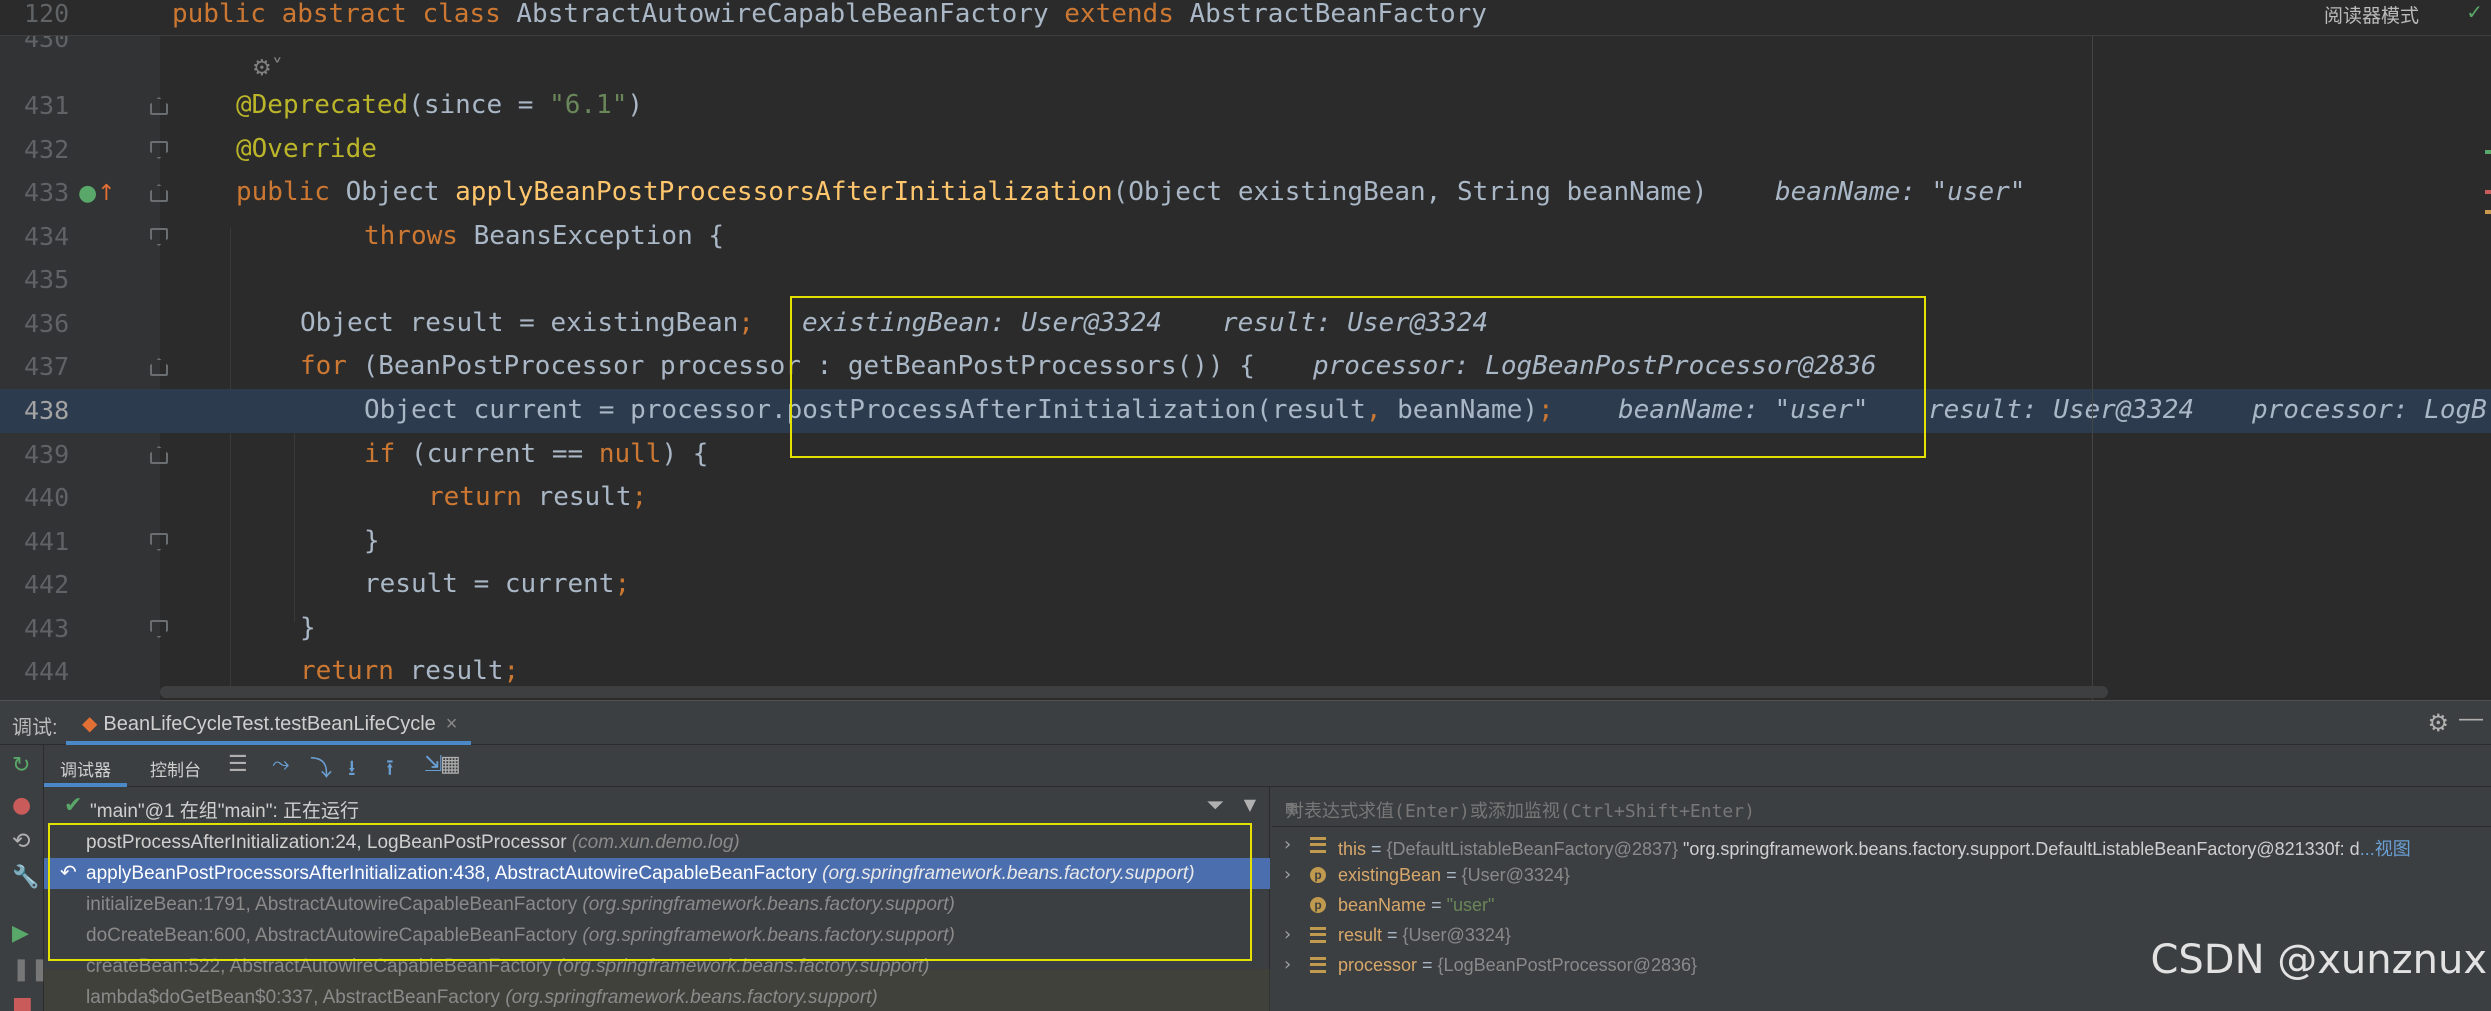 This screenshot has width=2491, height=1011. Describe the element at coordinates (1881, 906) in the screenshot. I see `variable-row: p beanName = "user"` at that location.